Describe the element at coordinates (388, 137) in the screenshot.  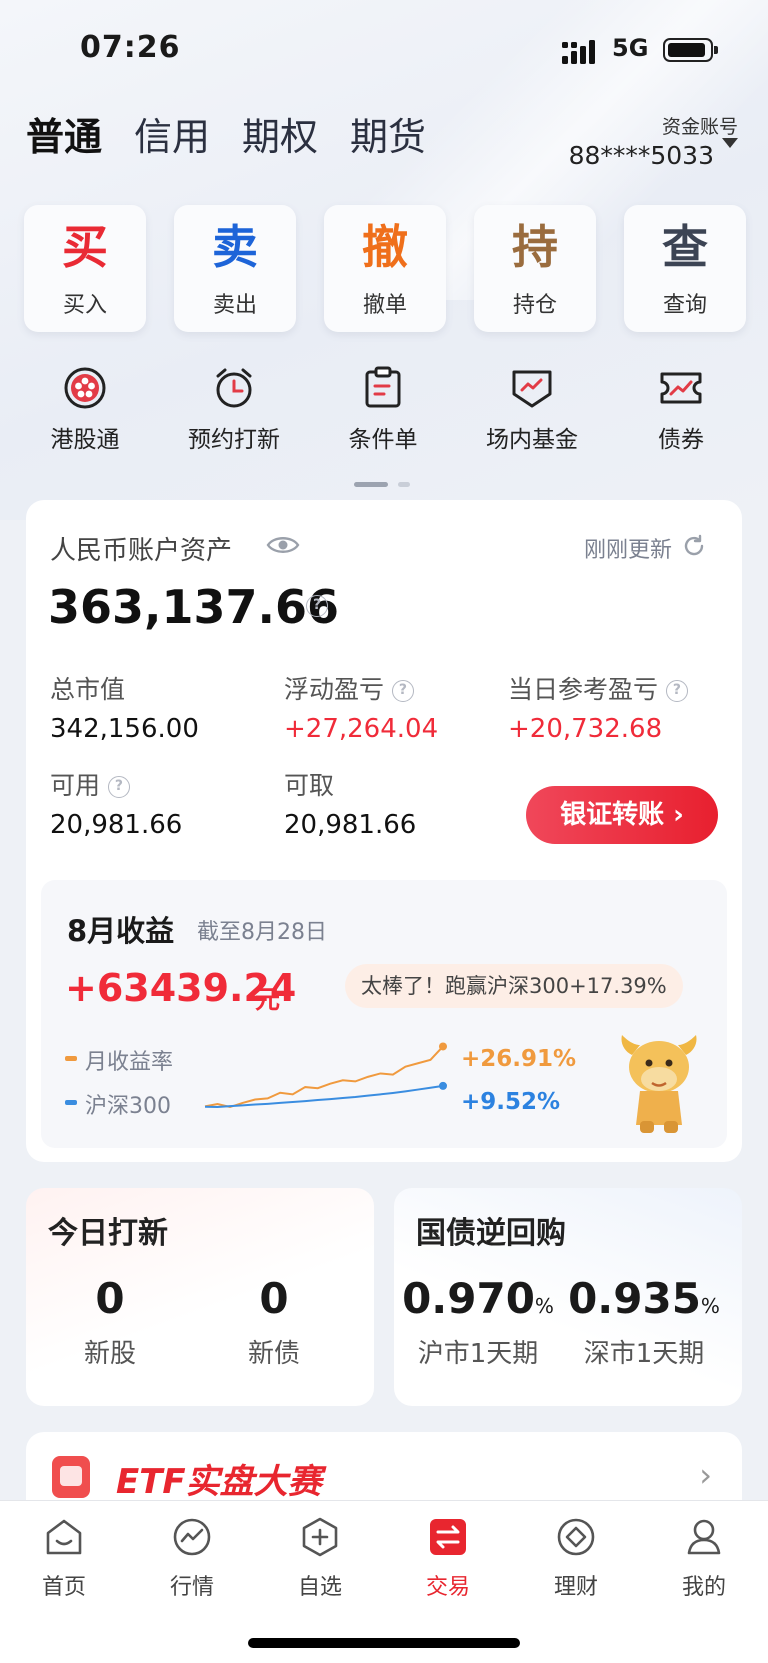
I see `tab-futures: 期货` at that location.